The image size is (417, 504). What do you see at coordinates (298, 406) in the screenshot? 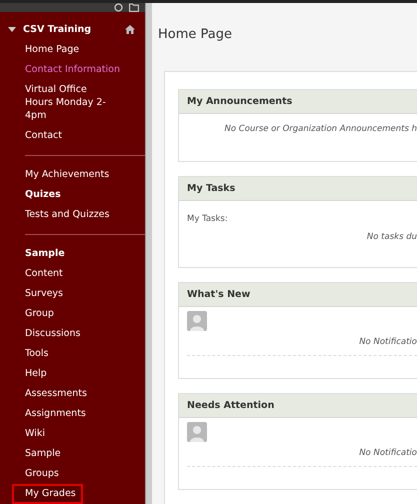
I see `module-title: Needs Attention` at bounding box center [298, 406].